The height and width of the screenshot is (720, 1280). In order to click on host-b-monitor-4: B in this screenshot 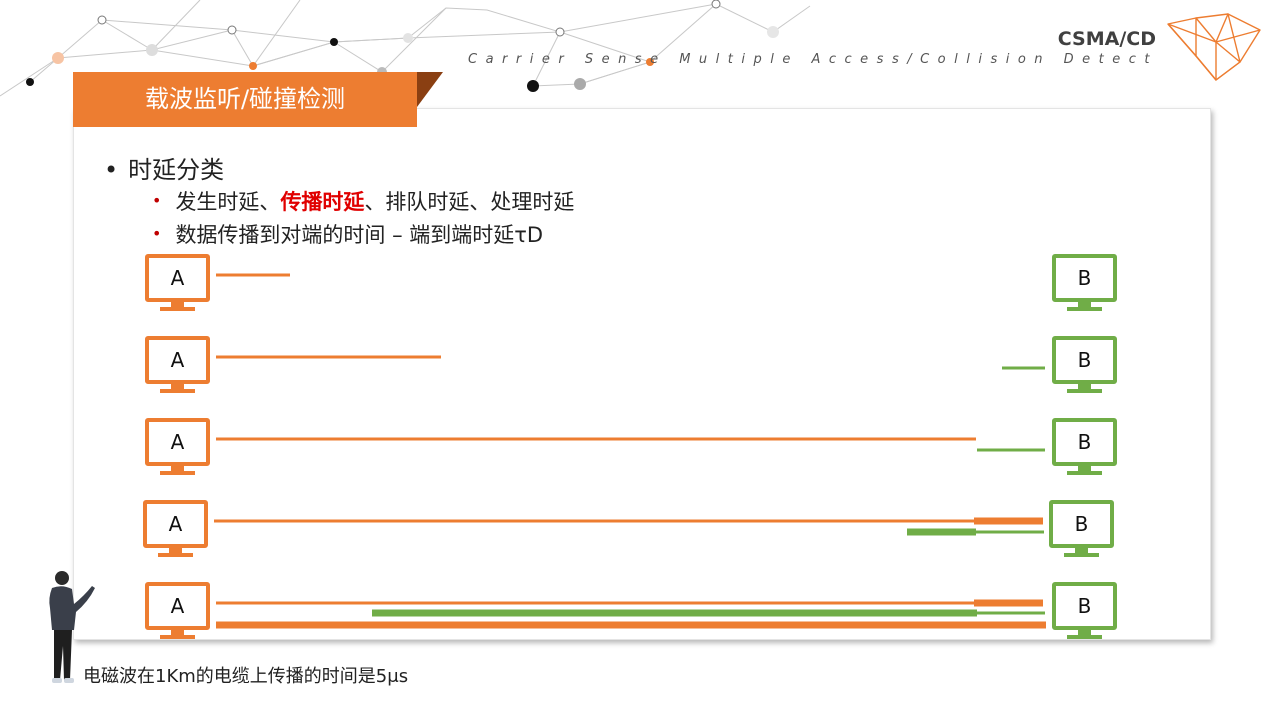, I will do `click(1082, 528)`.